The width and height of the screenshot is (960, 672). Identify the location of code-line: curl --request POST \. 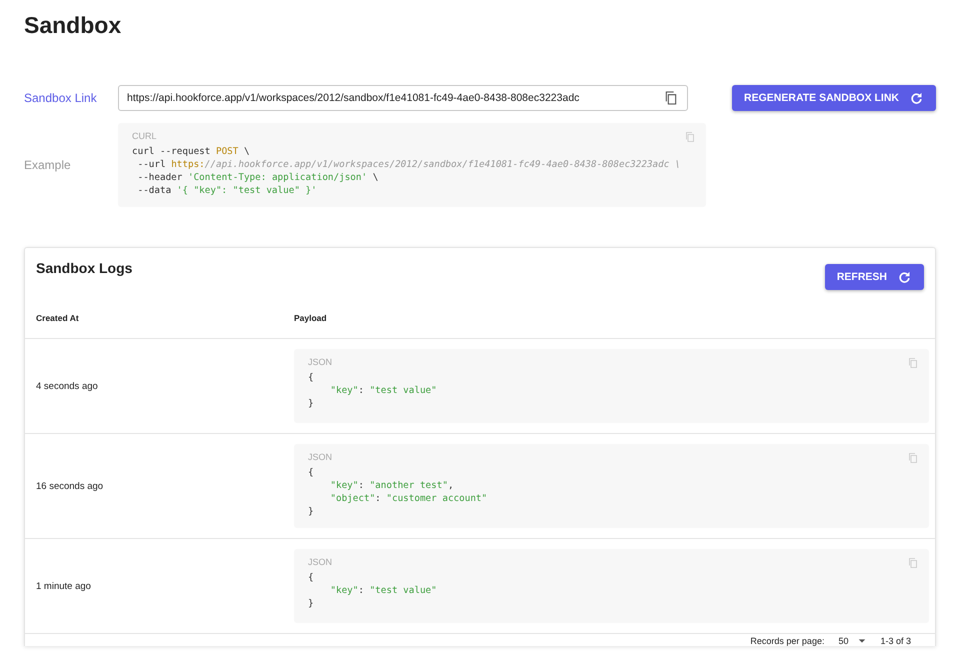
(191, 151).